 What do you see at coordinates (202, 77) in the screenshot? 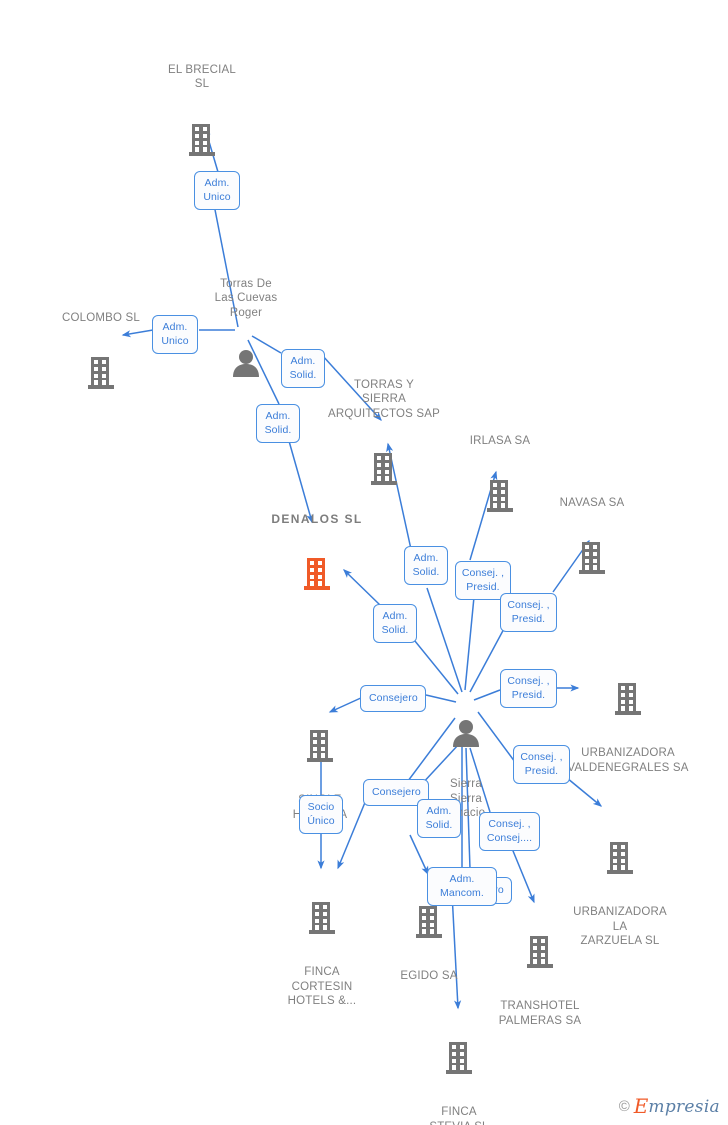
I see `node-label: EL BRECIAL SL` at bounding box center [202, 77].